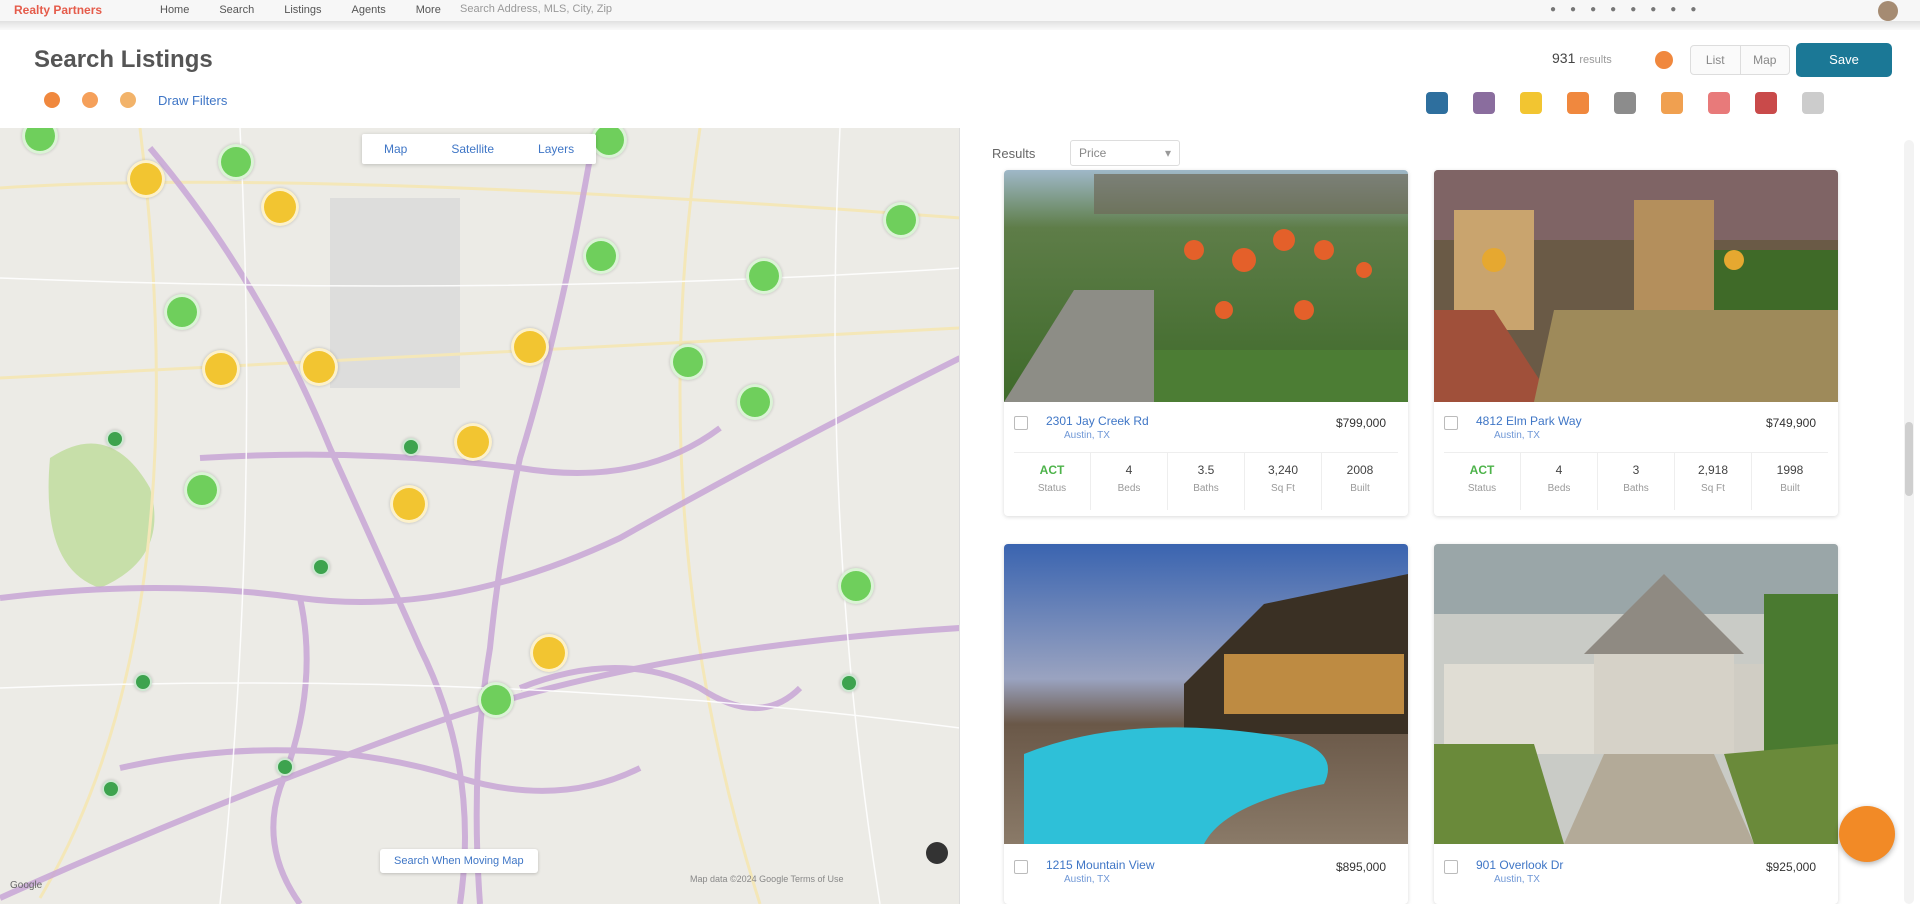  I want to click on result-count-label: results, so click(1595, 60).